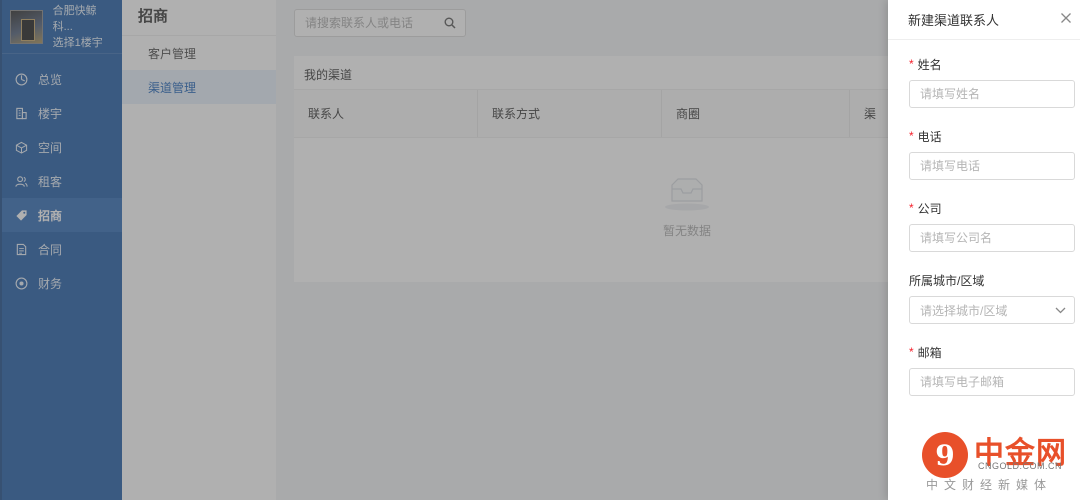  What do you see at coordinates (1020, 466) in the screenshot?
I see `watermark-domain: CNGOLD.COM.CN` at bounding box center [1020, 466].